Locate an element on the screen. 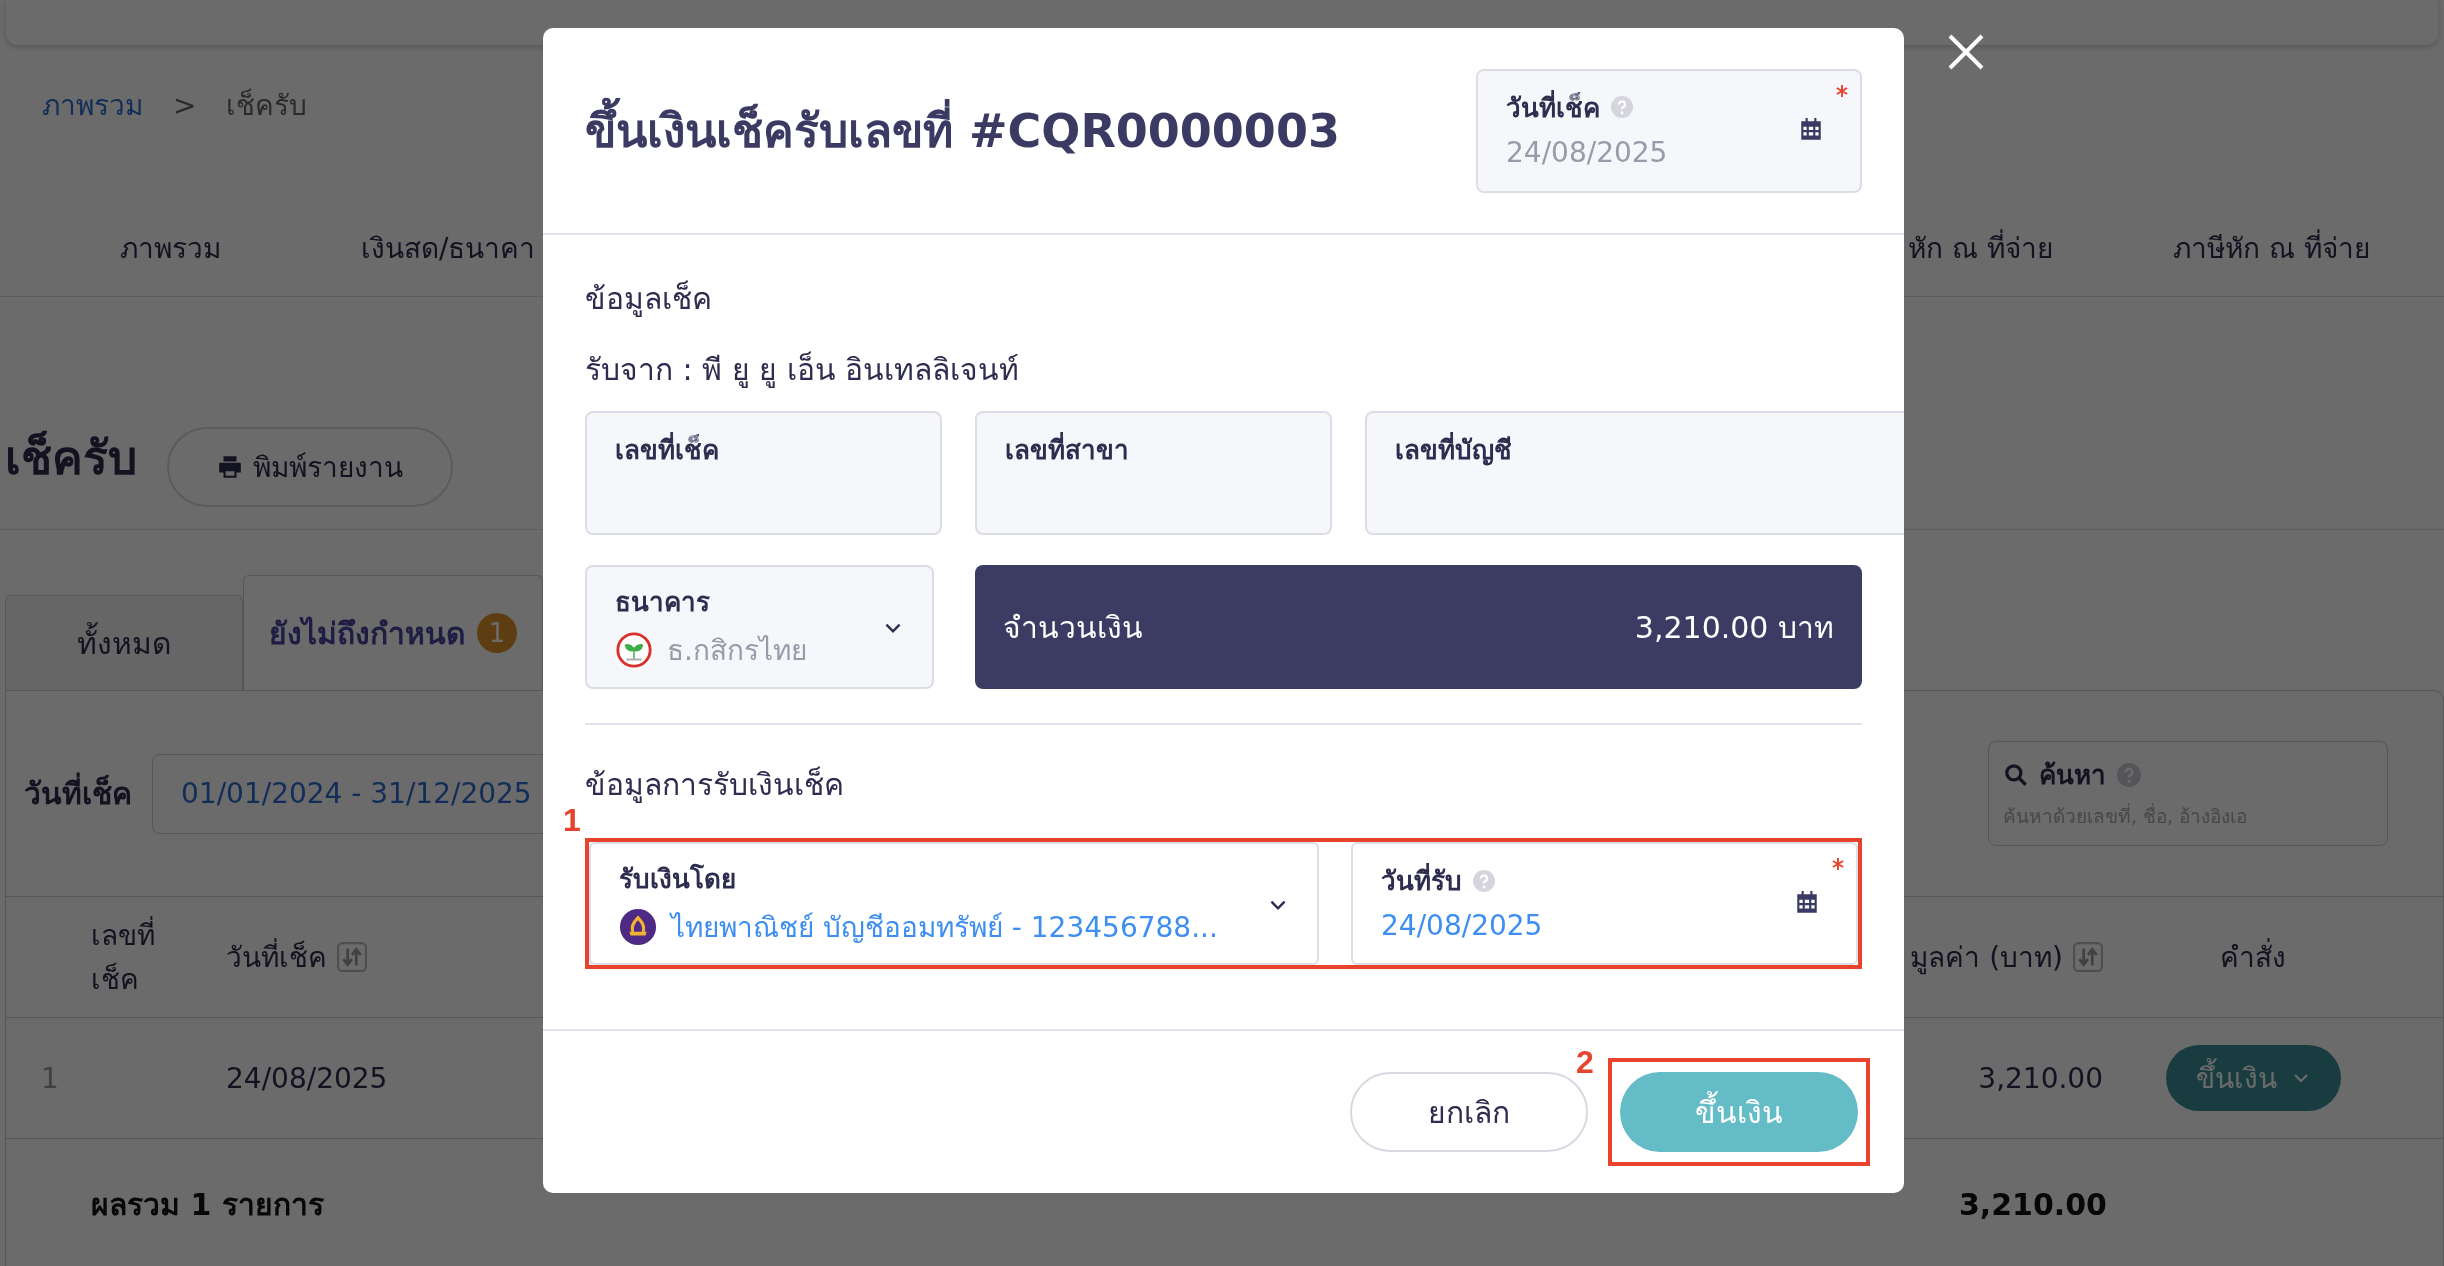  close-icon is located at coordinates (1966, 52).